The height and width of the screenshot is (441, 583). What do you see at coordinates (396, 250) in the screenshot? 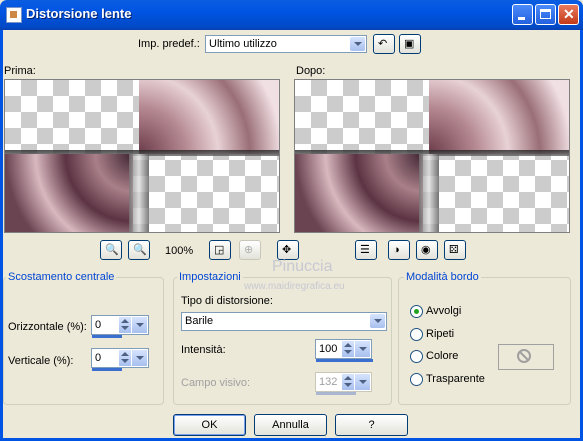
I see `proof-icon: ◑` at bounding box center [396, 250].